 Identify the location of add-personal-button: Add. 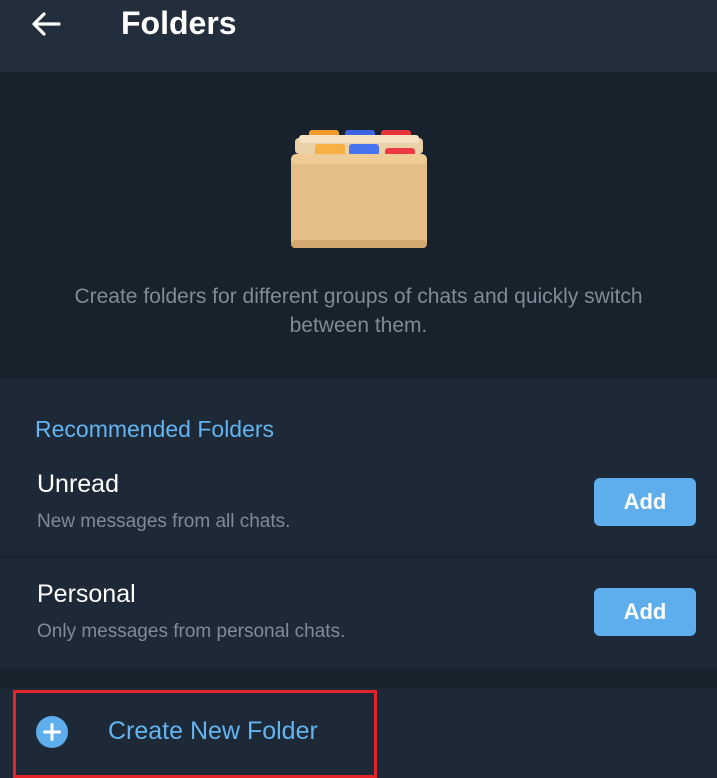
(645, 612).